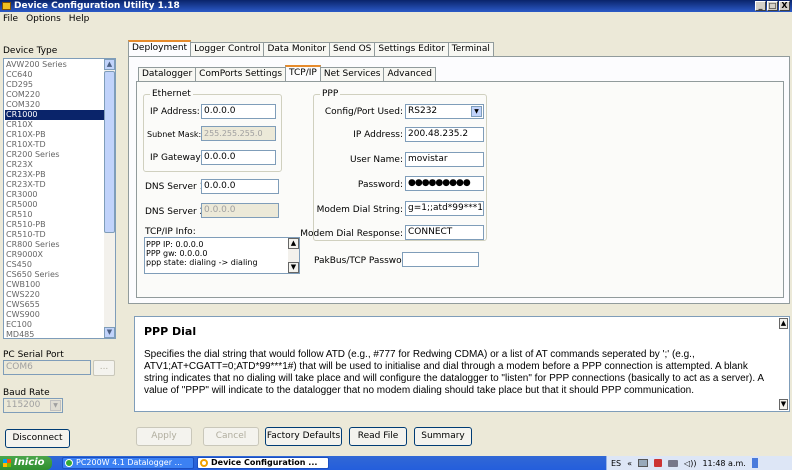 The image size is (792, 470). Describe the element at coordinates (784, 6) in the screenshot. I see `close-button: X` at that location.